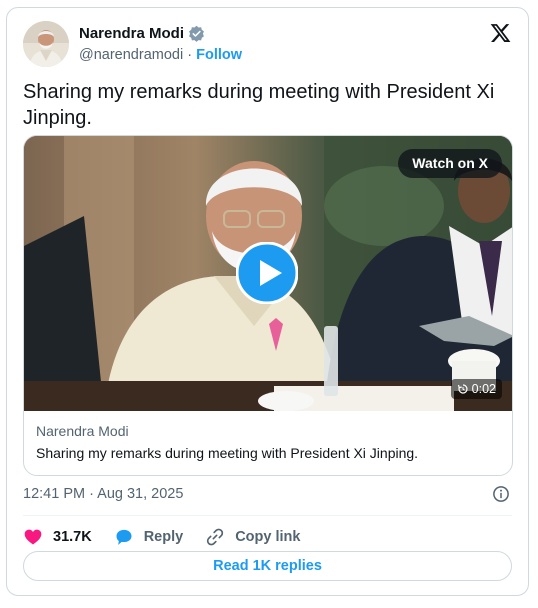  What do you see at coordinates (163, 537) in the screenshot?
I see `reply-label: Reply` at bounding box center [163, 537].